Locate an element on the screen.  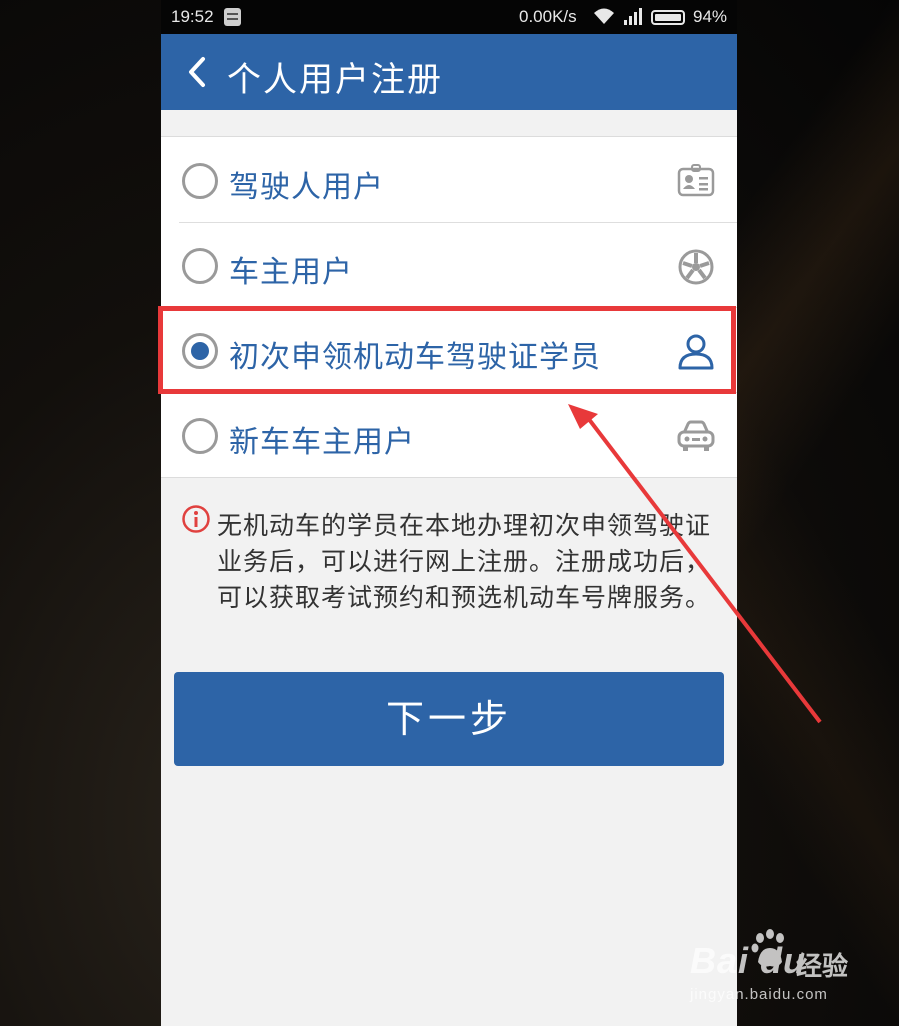
baidu-jingyan-watermark: Bai du 经验 jingyan.baidu.com is located at coordinates (786, 968).